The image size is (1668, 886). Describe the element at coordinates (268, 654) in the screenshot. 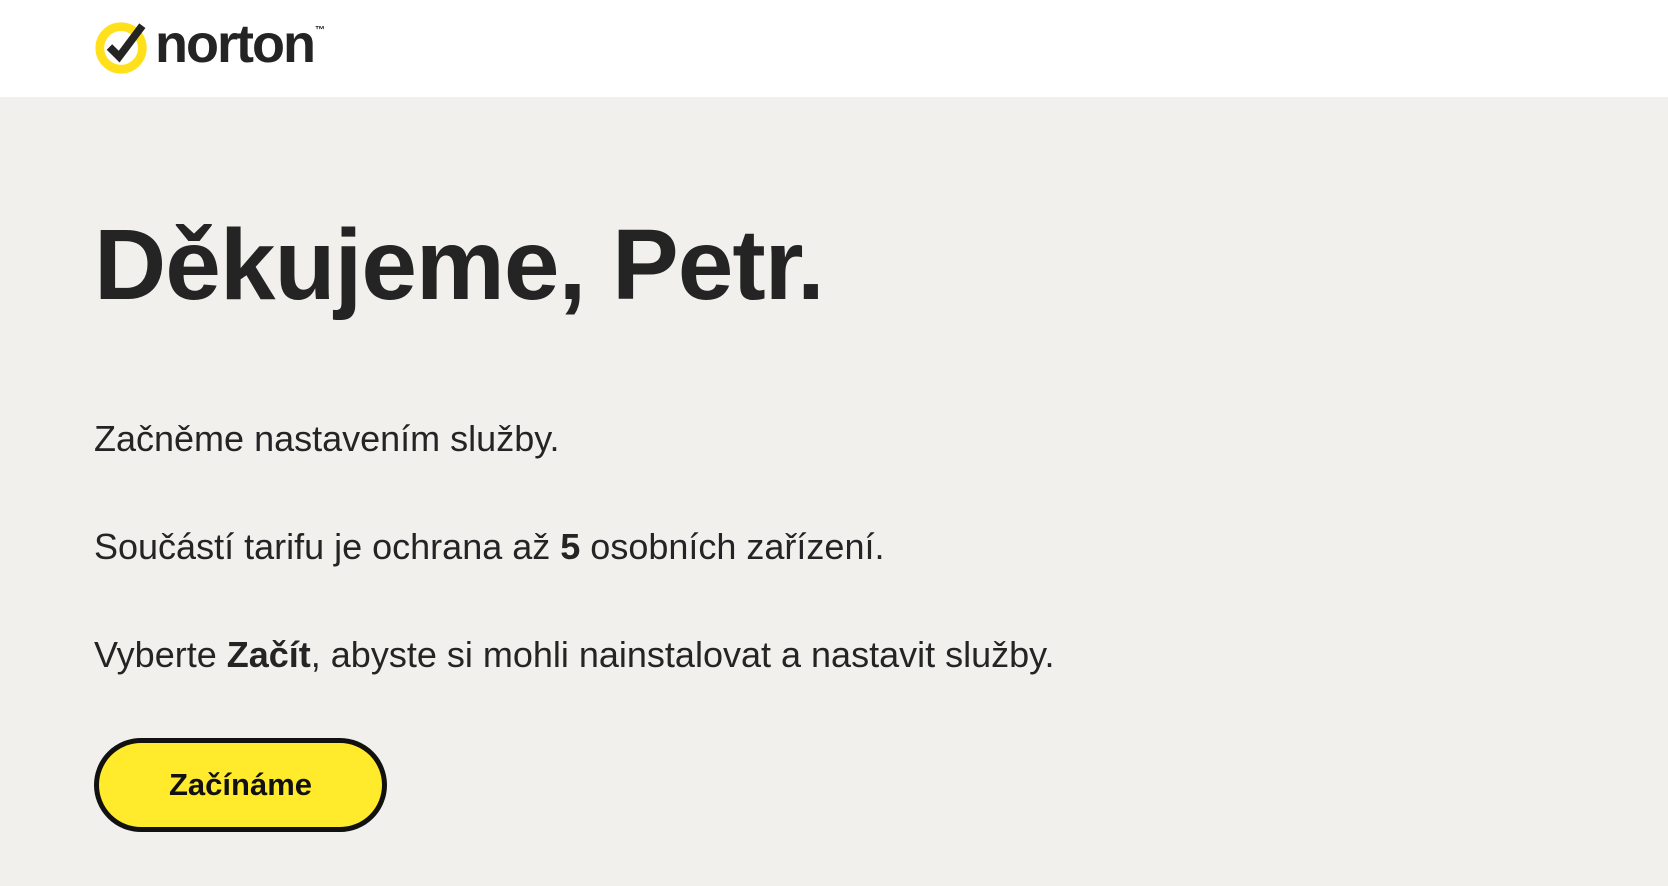

I see `instruction-emphasis: Začít` at that location.